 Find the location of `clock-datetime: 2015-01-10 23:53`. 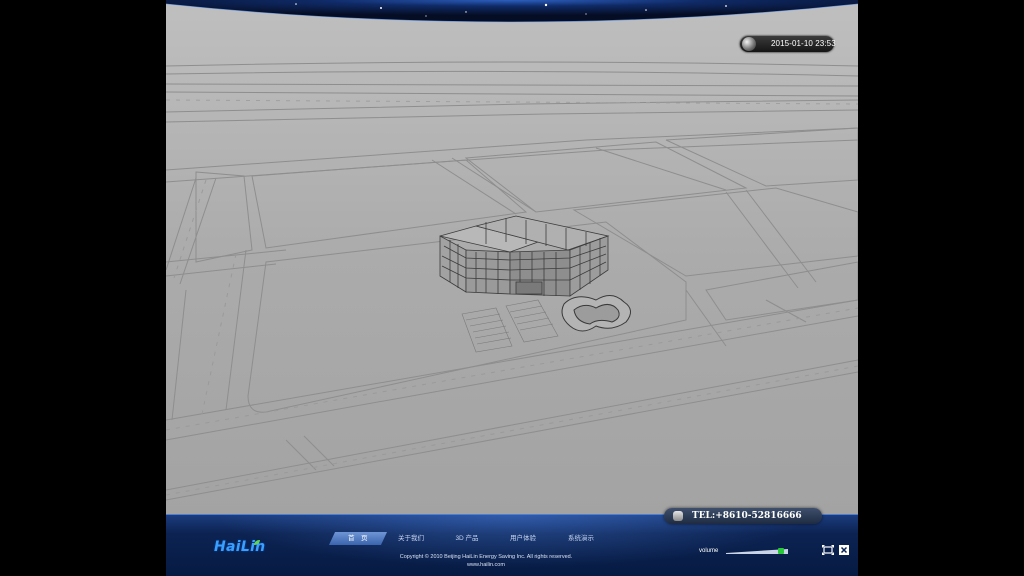

clock-datetime: 2015-01-10 23:53 is located at coordinates (803, 43).